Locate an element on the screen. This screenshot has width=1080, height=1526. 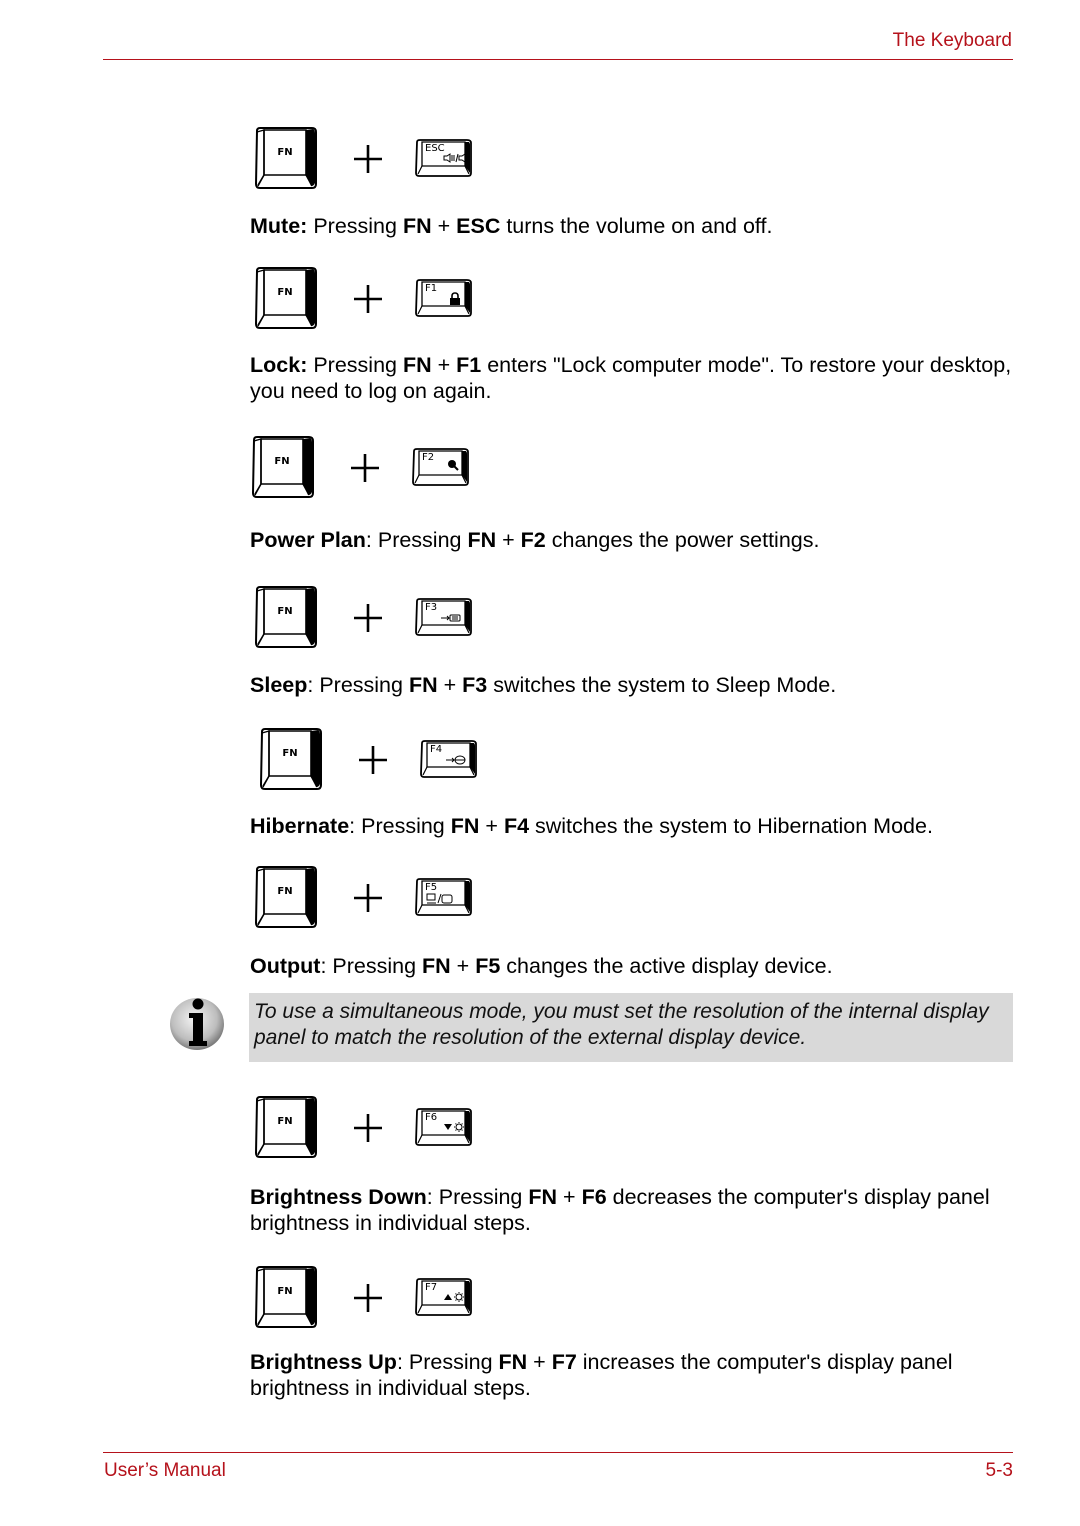
info-icon is located at coordinates (198, 1023).